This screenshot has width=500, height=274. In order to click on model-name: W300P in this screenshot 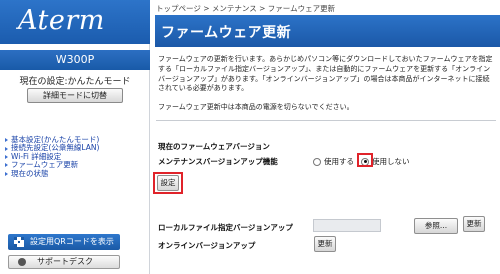, I will do `click(75, 60)`.